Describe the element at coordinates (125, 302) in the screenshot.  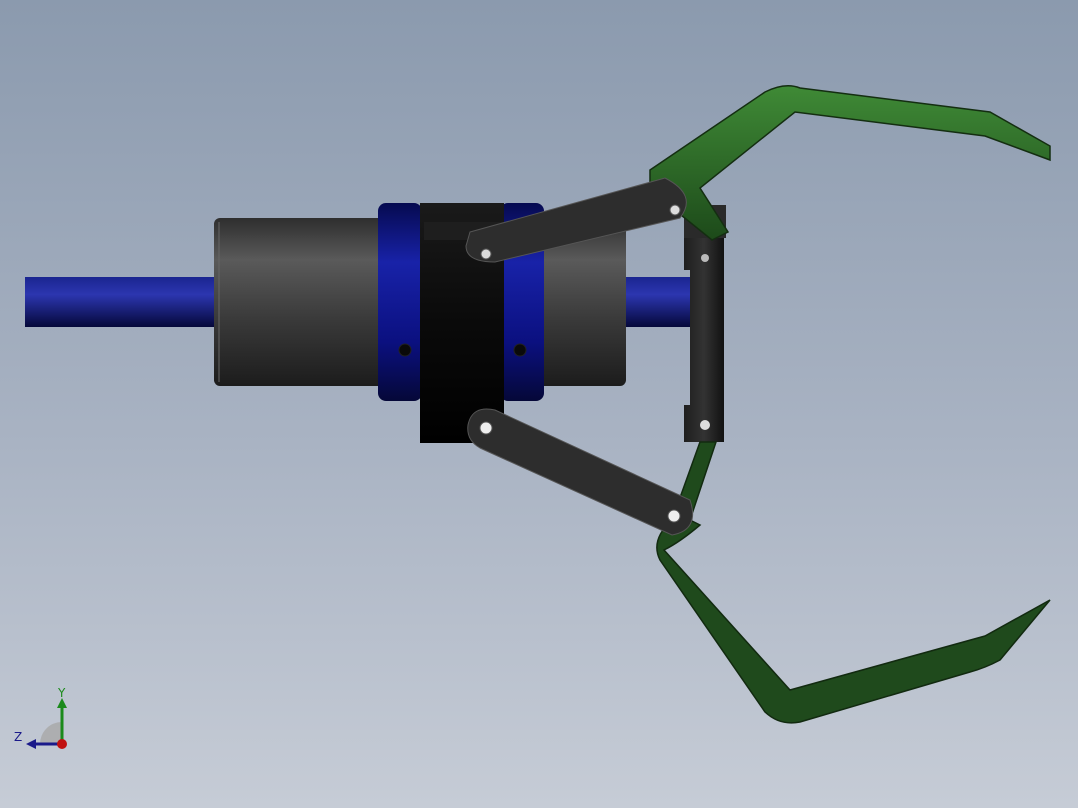
I see `shaft-left` at that location.